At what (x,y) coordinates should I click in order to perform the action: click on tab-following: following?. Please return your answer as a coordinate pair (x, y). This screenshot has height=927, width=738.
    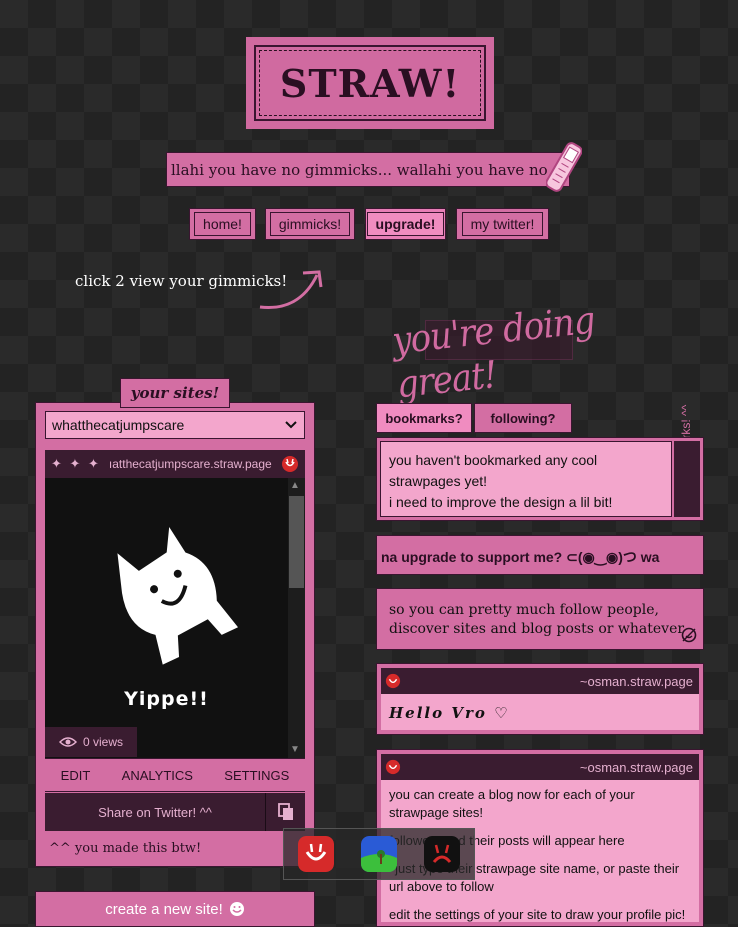
    Looking at the image, I should click on (523, 418).